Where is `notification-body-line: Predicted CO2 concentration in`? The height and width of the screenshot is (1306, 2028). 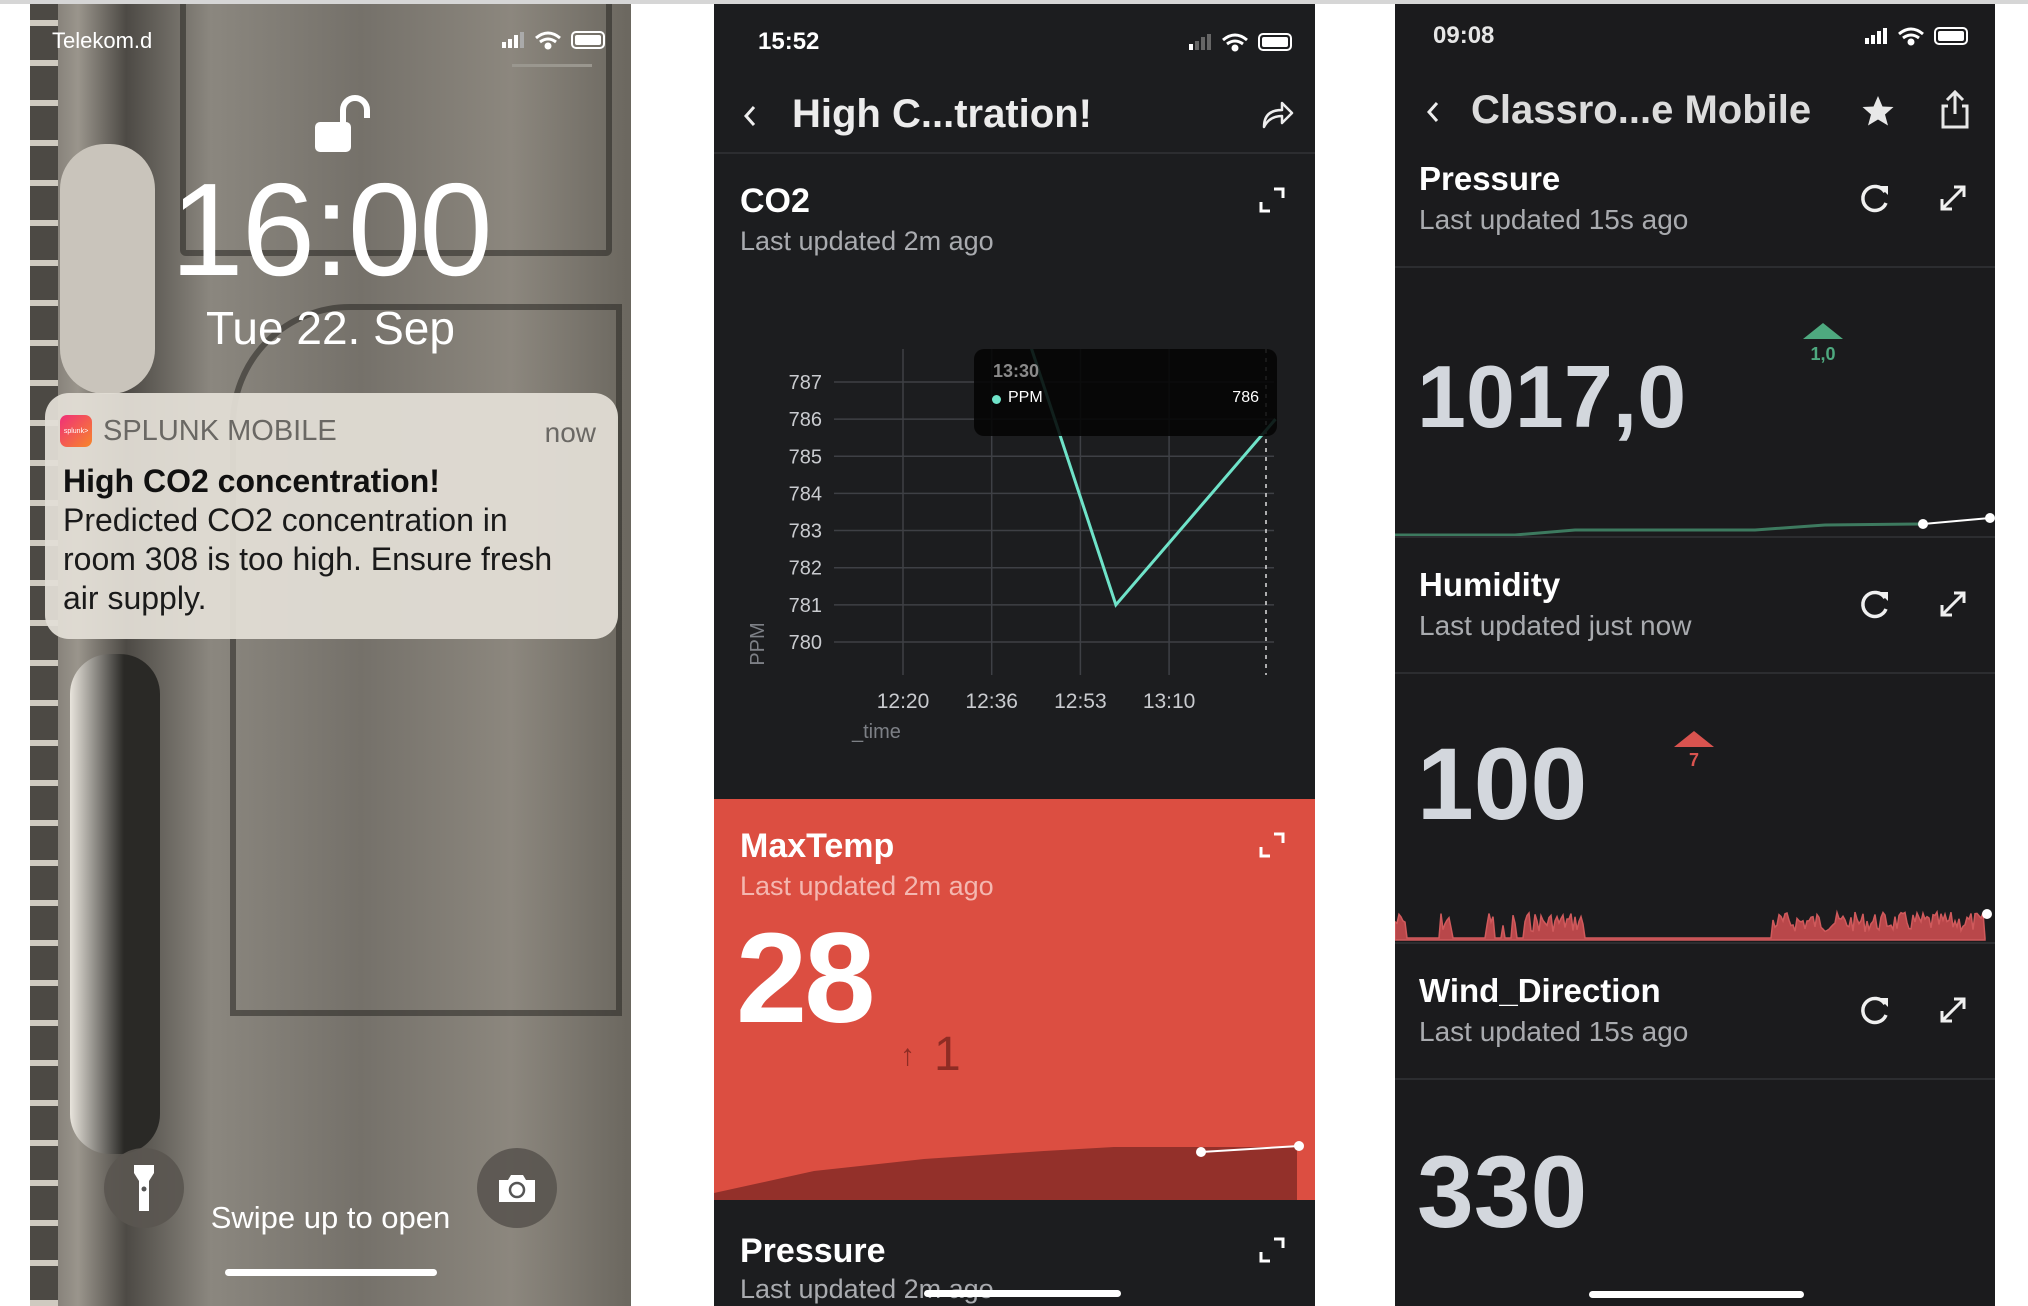 notification-body-line: Predicted CO2 concentration in is located at coordinates (285, 520).